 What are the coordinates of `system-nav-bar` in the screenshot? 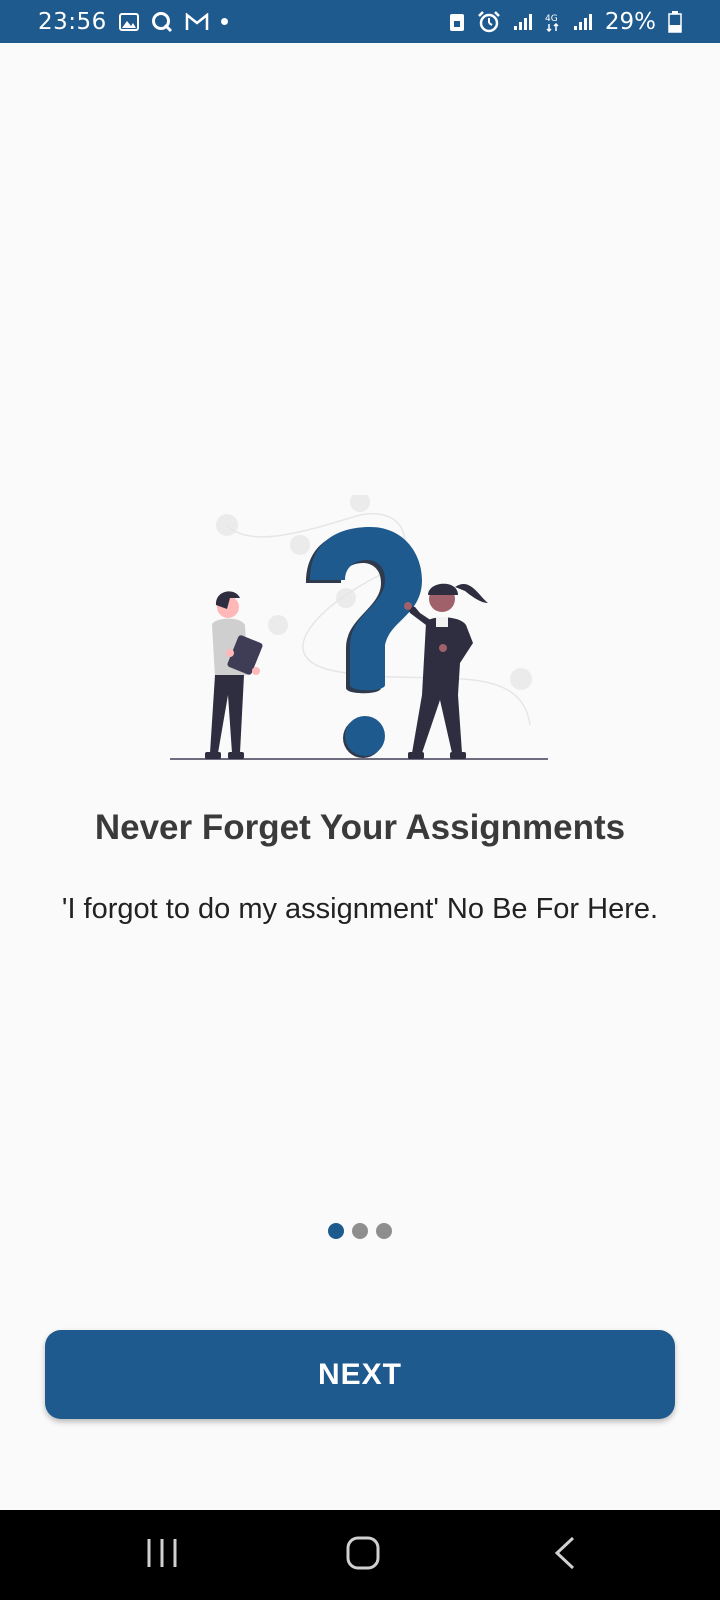 It's located at (360, 1555).